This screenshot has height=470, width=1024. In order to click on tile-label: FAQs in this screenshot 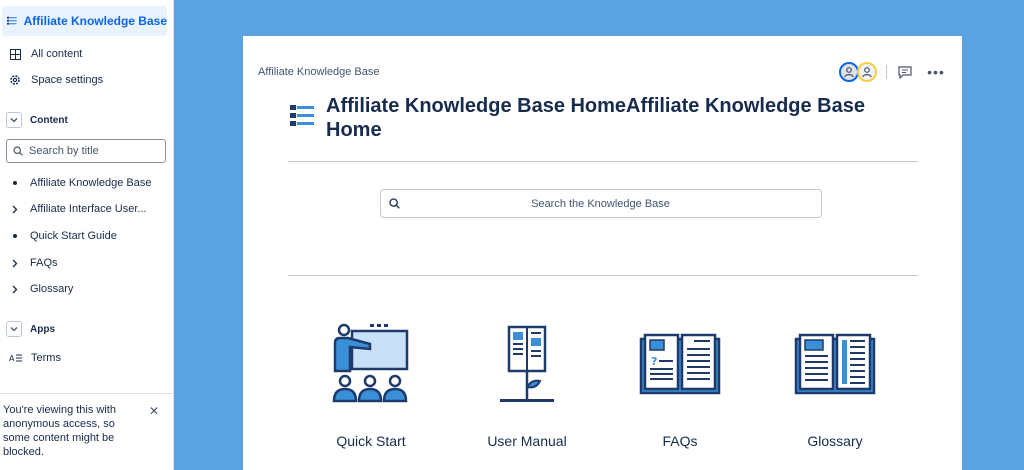, I will do `click(680, 441)`.